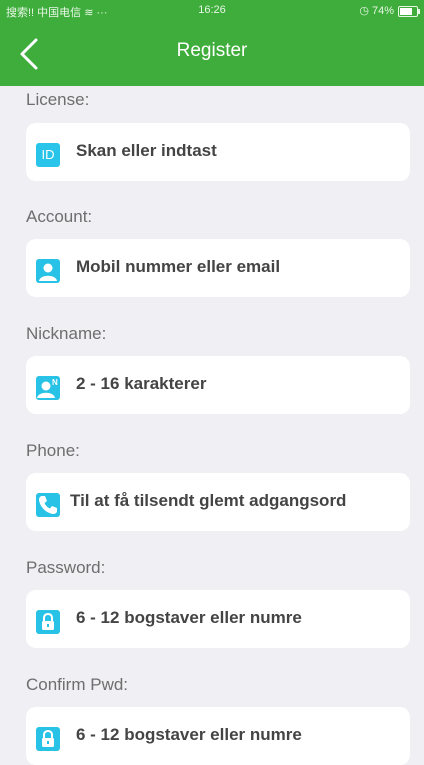 This screenshot has height=765, width=424. I want to click on phone-field: Til at få tilsendt glemt adgangsord, so click(218, 502).